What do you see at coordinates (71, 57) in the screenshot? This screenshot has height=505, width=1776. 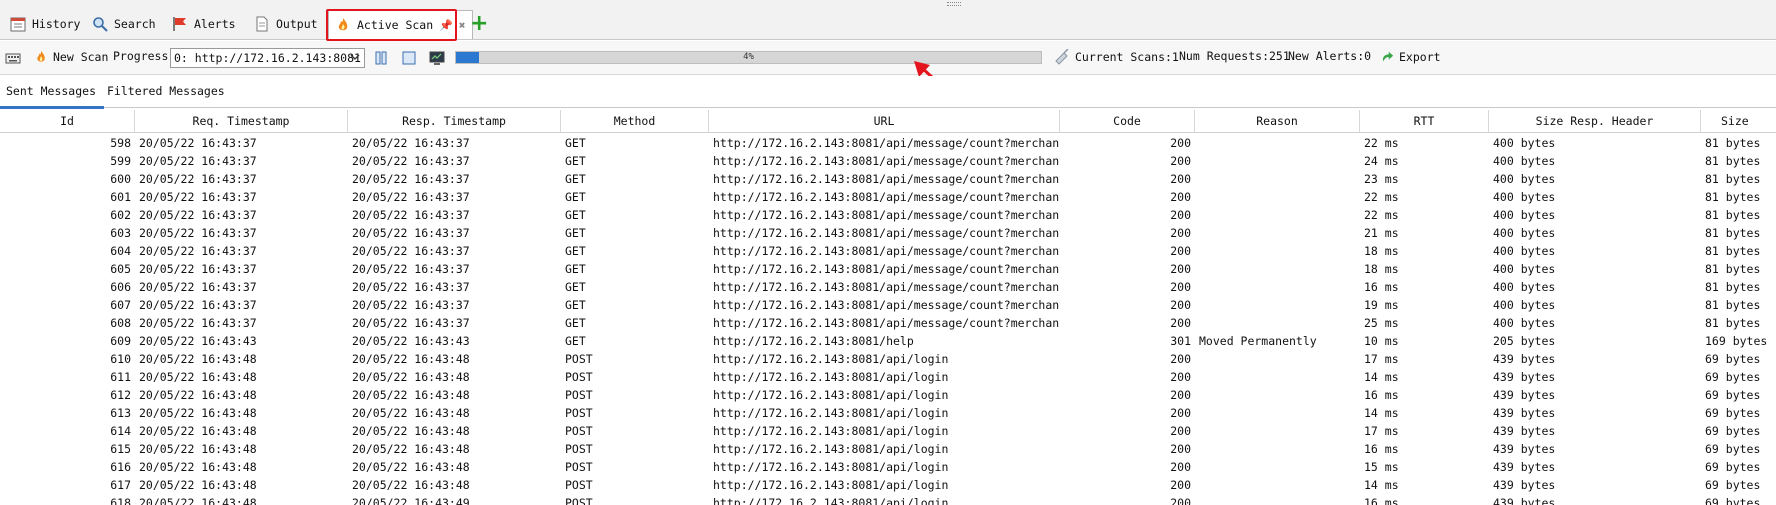 I see `new-scan-button: New Scan` at bounding box center [71, 57].